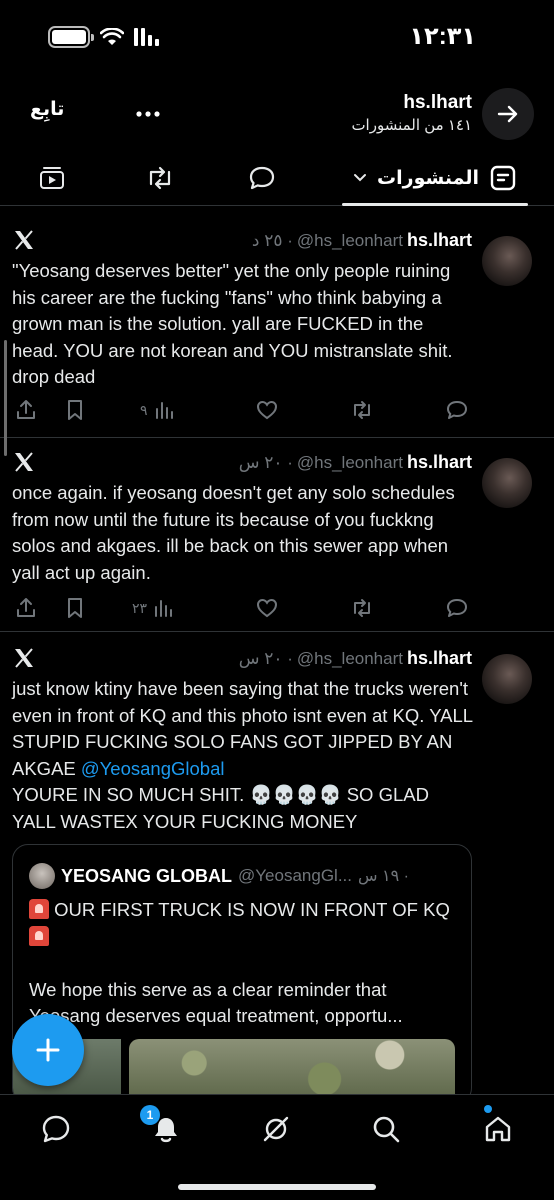 This screenshot has height=1200, width=554. I want to click on nav-grok, so click(276, 1129).